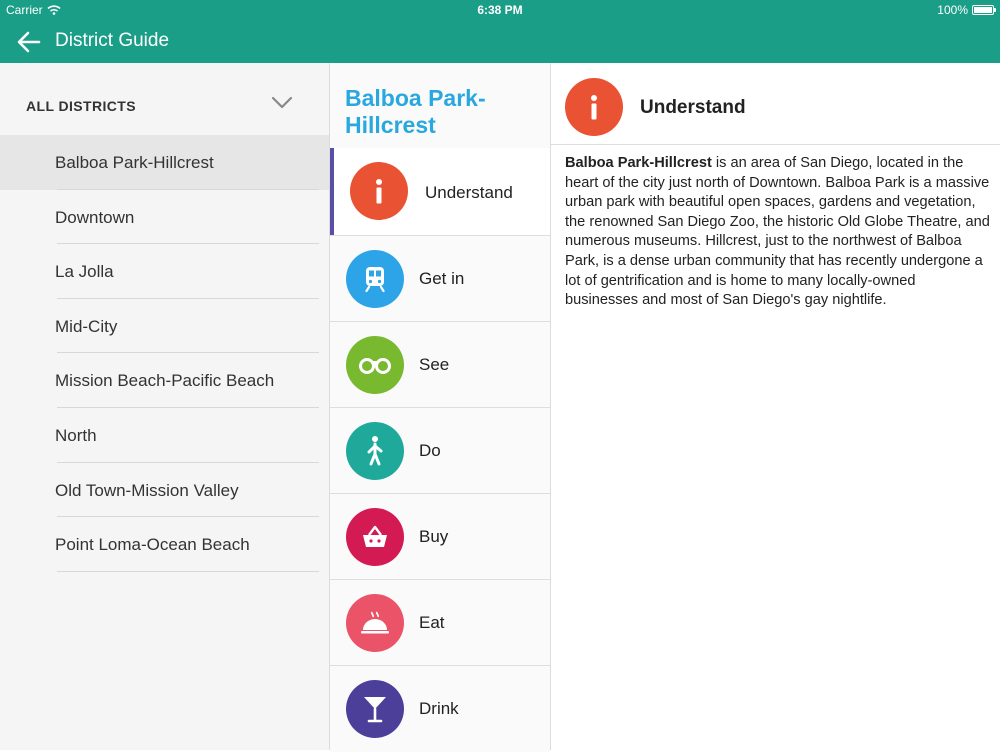 This screenshot has height=752, width=1000. What do you see at coordinates (188, 571) in the screenshot?
I see `divider` at bounding box center [188, 571].